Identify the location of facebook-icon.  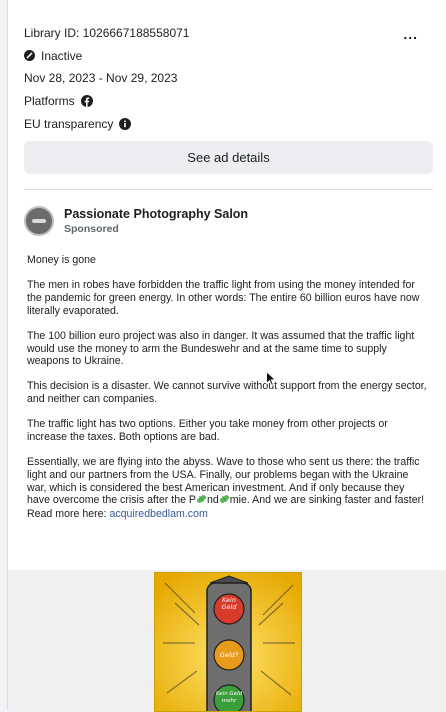
(86, 101).